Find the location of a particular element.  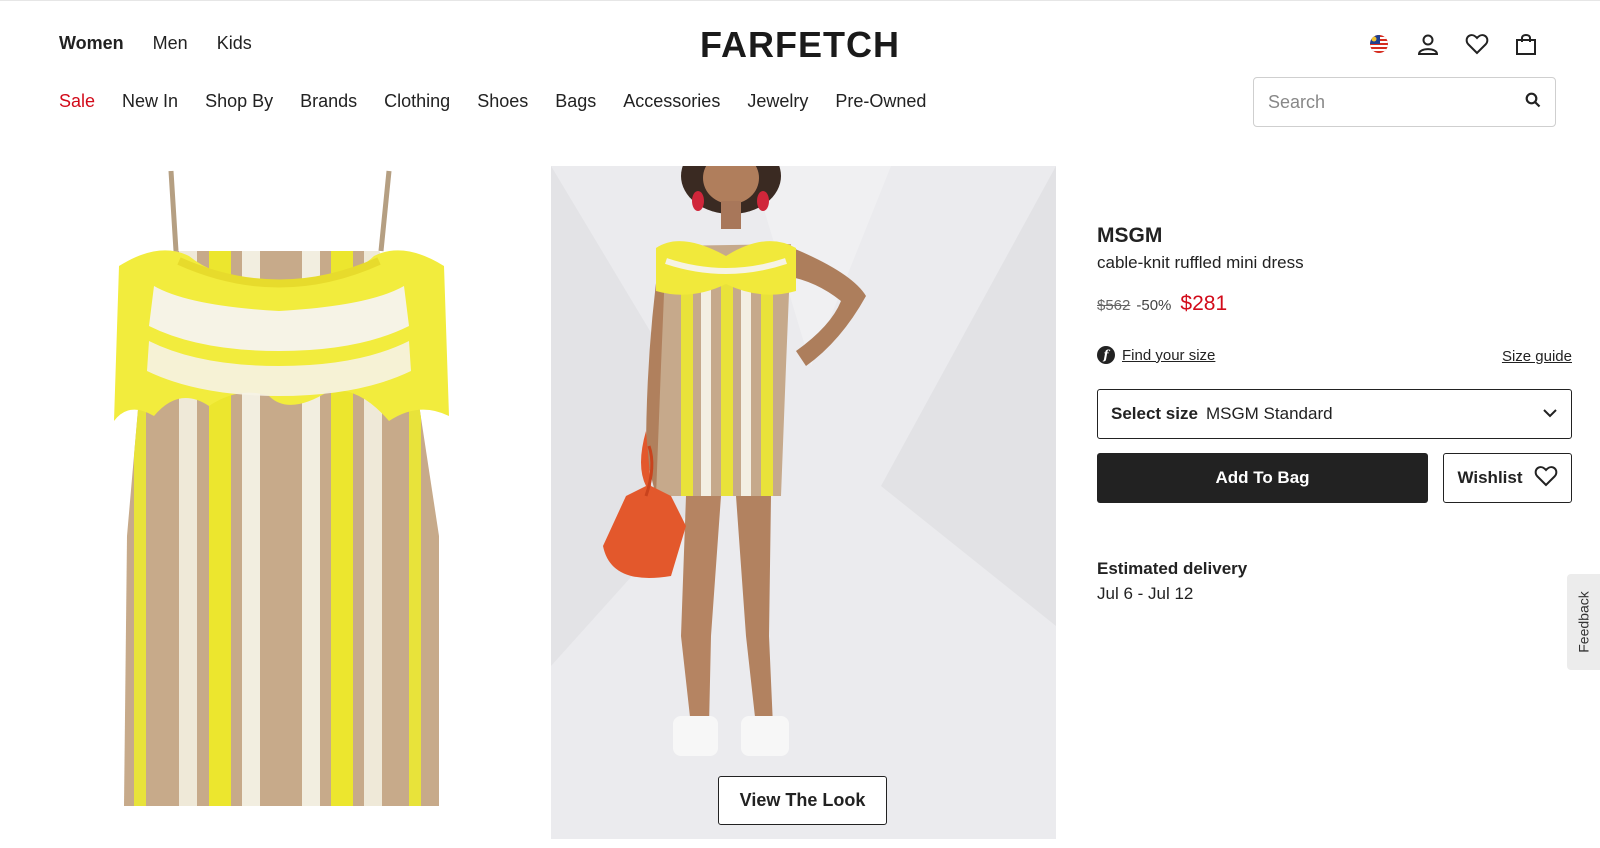

chevron-down-icon is located at coordinates (1550, 414).